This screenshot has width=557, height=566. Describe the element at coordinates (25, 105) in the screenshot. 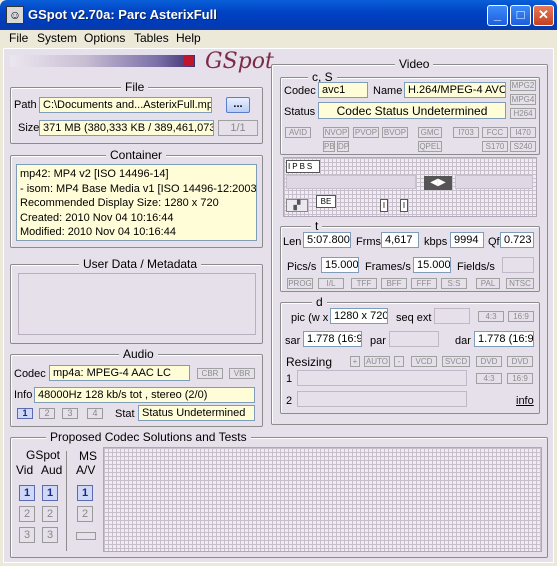

I see `path-label: Path` at that location.